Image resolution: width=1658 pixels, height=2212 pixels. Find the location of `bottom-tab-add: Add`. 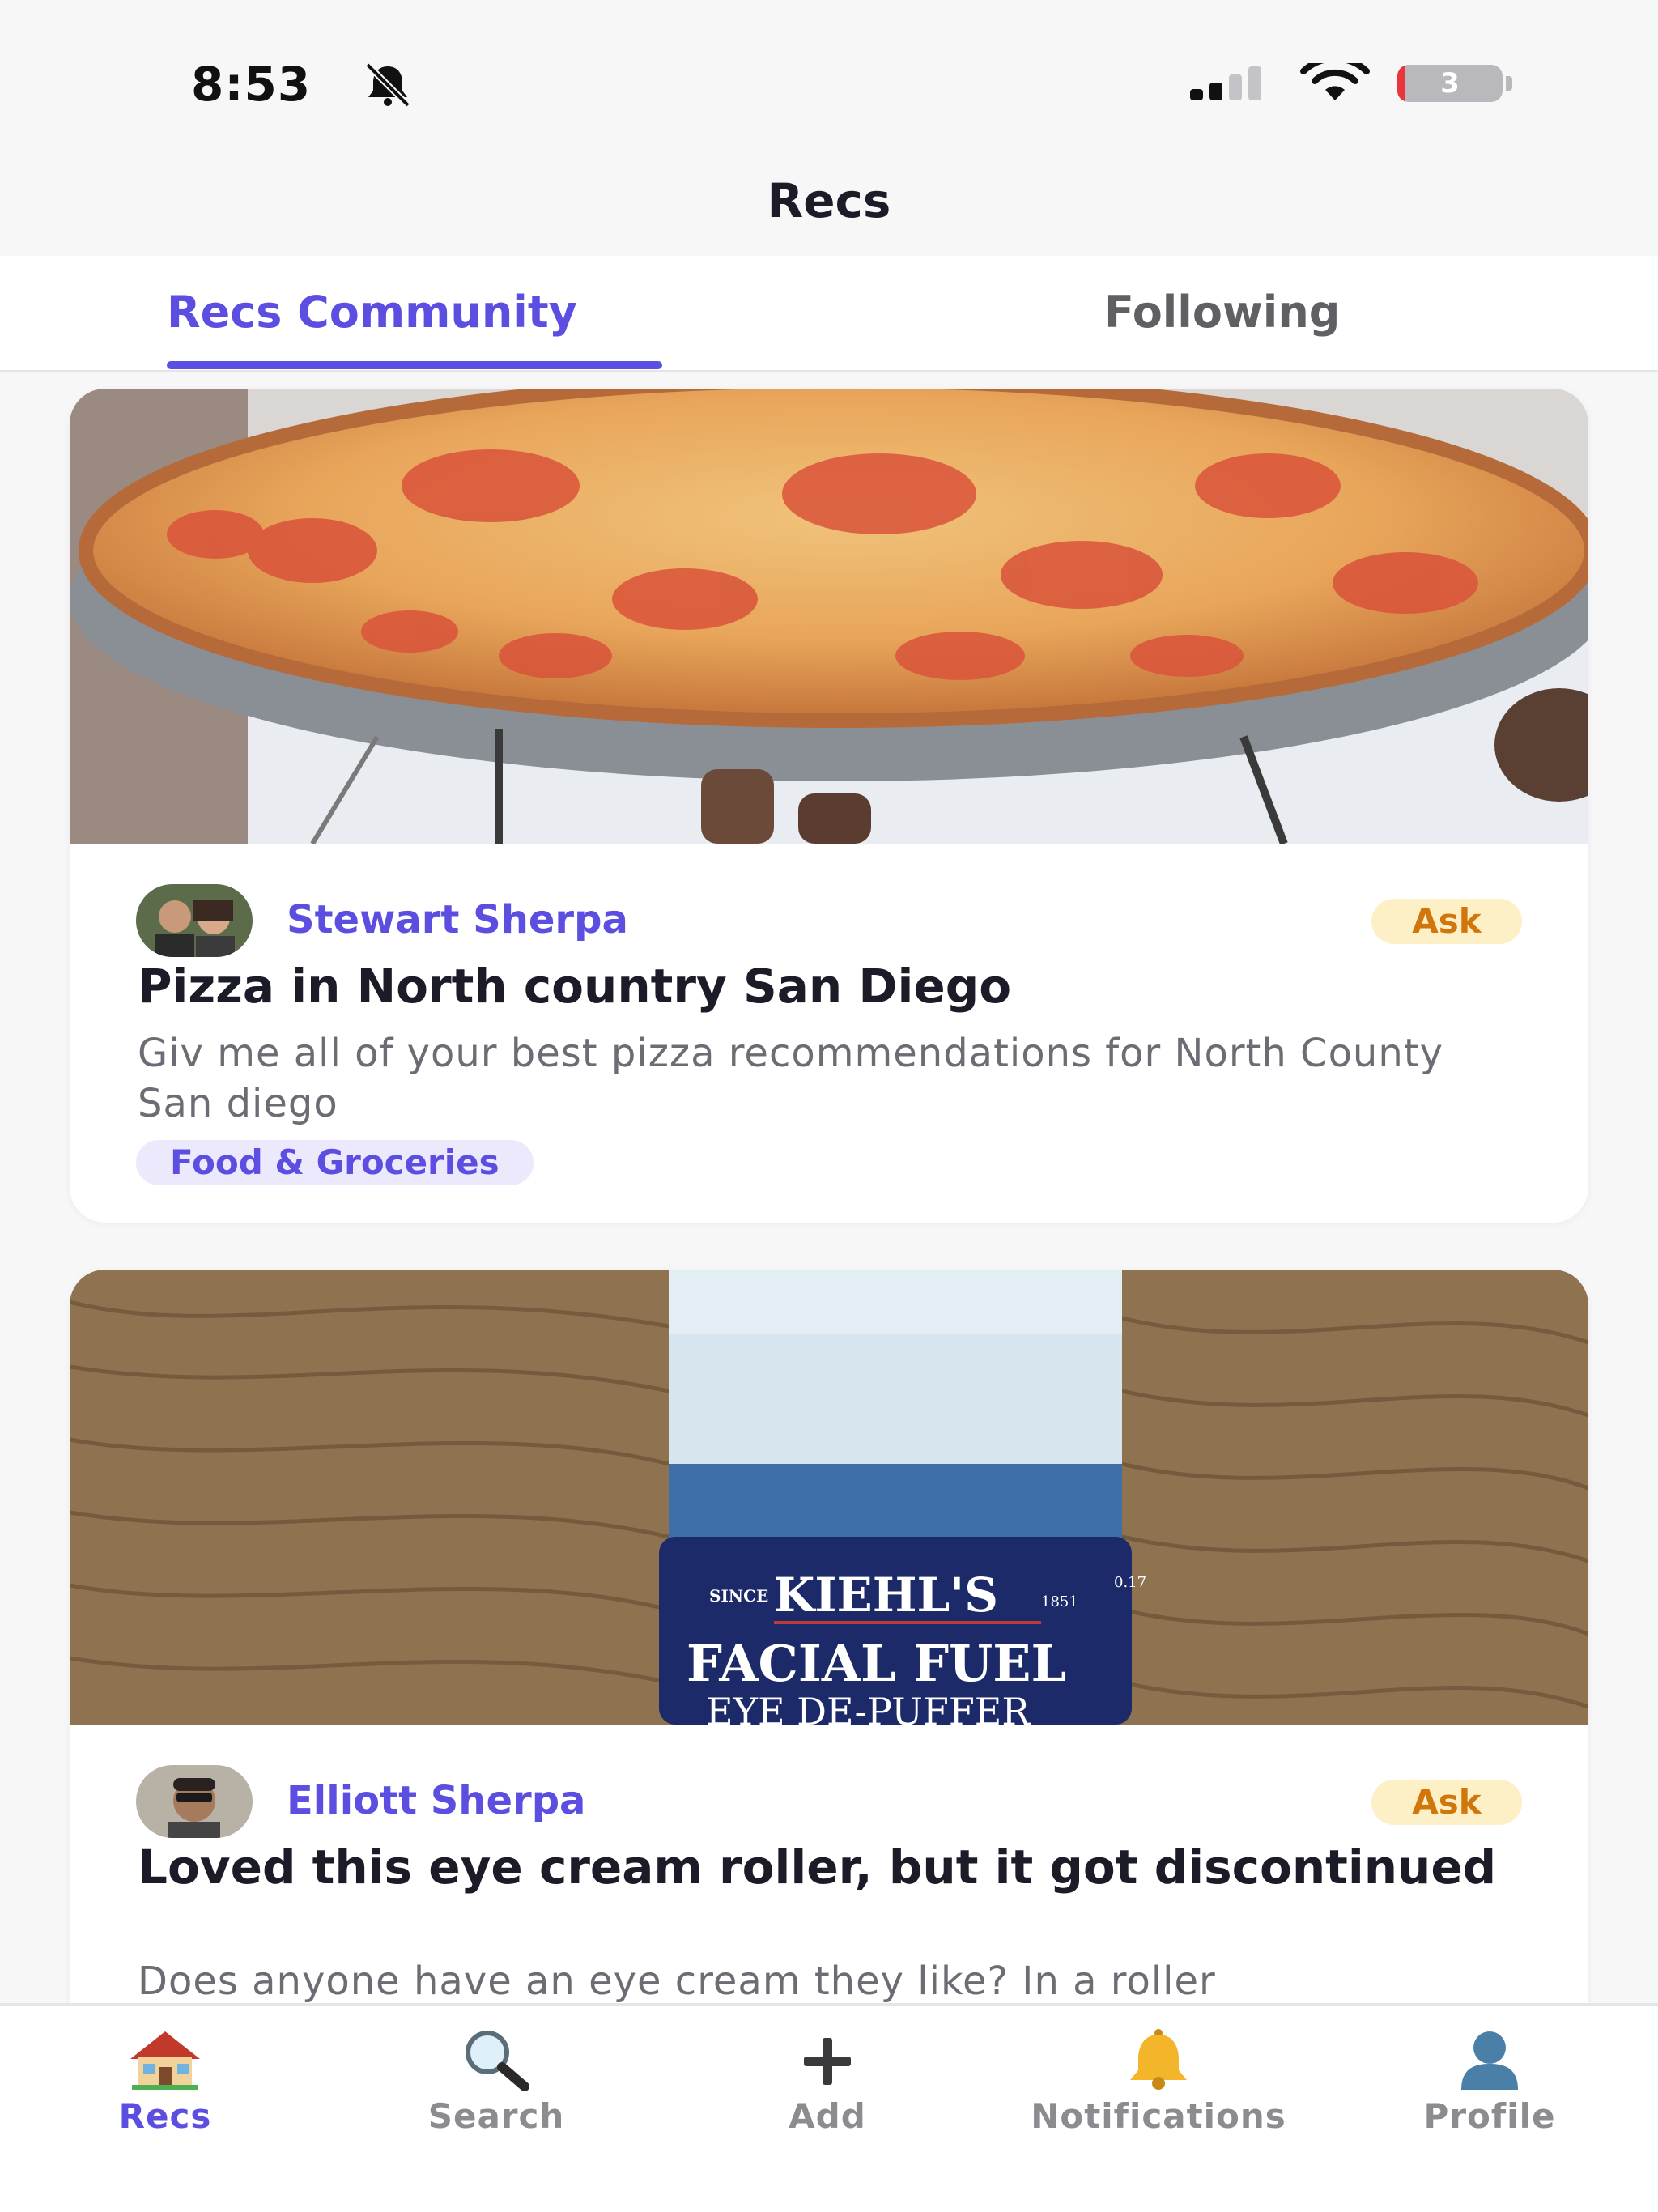

bottom-tab-add: Add is located at coordinates (827, 2082).